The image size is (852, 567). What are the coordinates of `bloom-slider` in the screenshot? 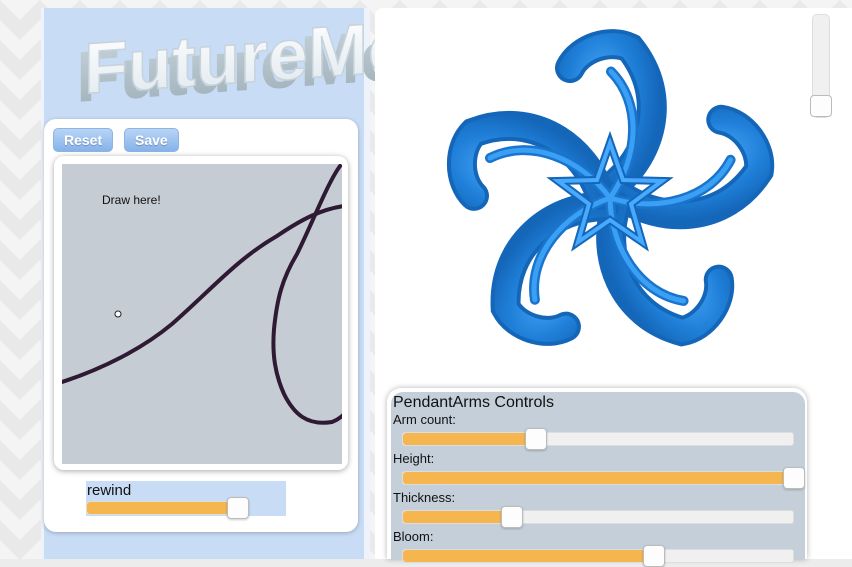 It's located at (598, 556).